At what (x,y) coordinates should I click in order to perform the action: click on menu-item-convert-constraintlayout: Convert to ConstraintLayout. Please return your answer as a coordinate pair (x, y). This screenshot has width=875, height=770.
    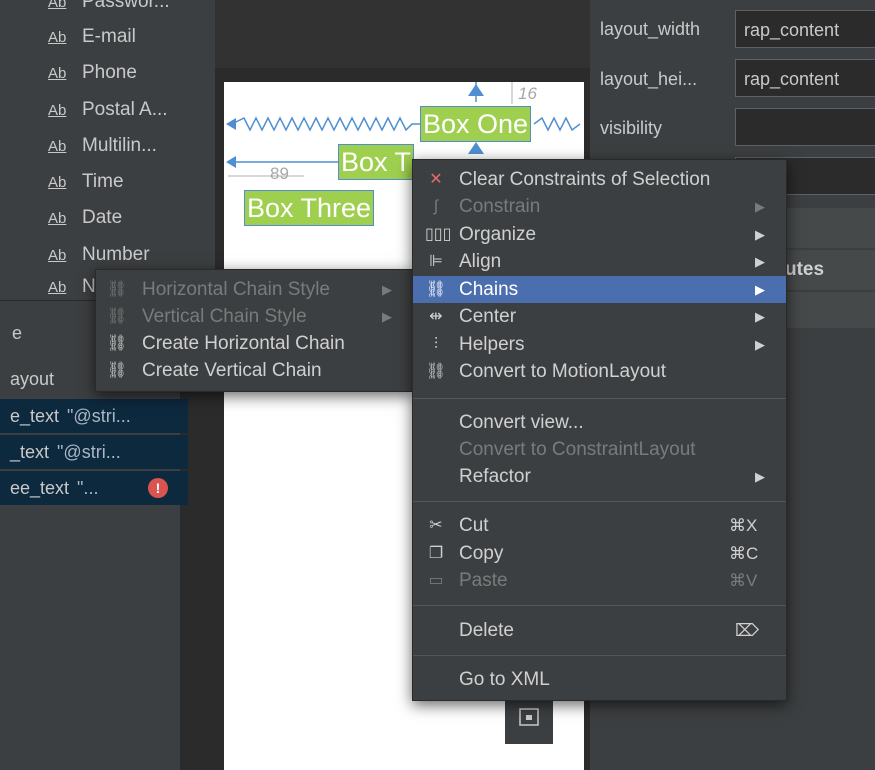
    Looking at the image, I should click on (599, 449).